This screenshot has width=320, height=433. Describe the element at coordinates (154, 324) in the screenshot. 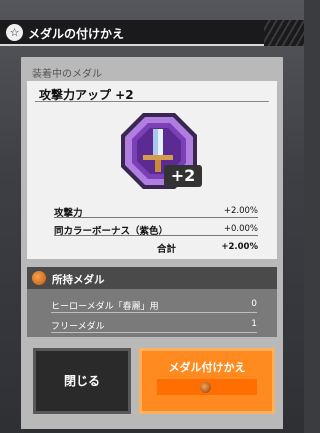

I see `owned-row-free-medal: フリーメダル 1` at that location.